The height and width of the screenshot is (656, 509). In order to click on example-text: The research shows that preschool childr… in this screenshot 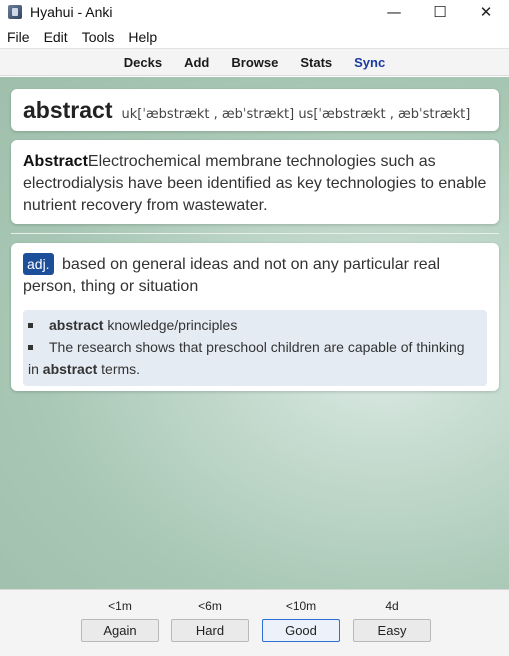, I will do `click(257, 347)`.